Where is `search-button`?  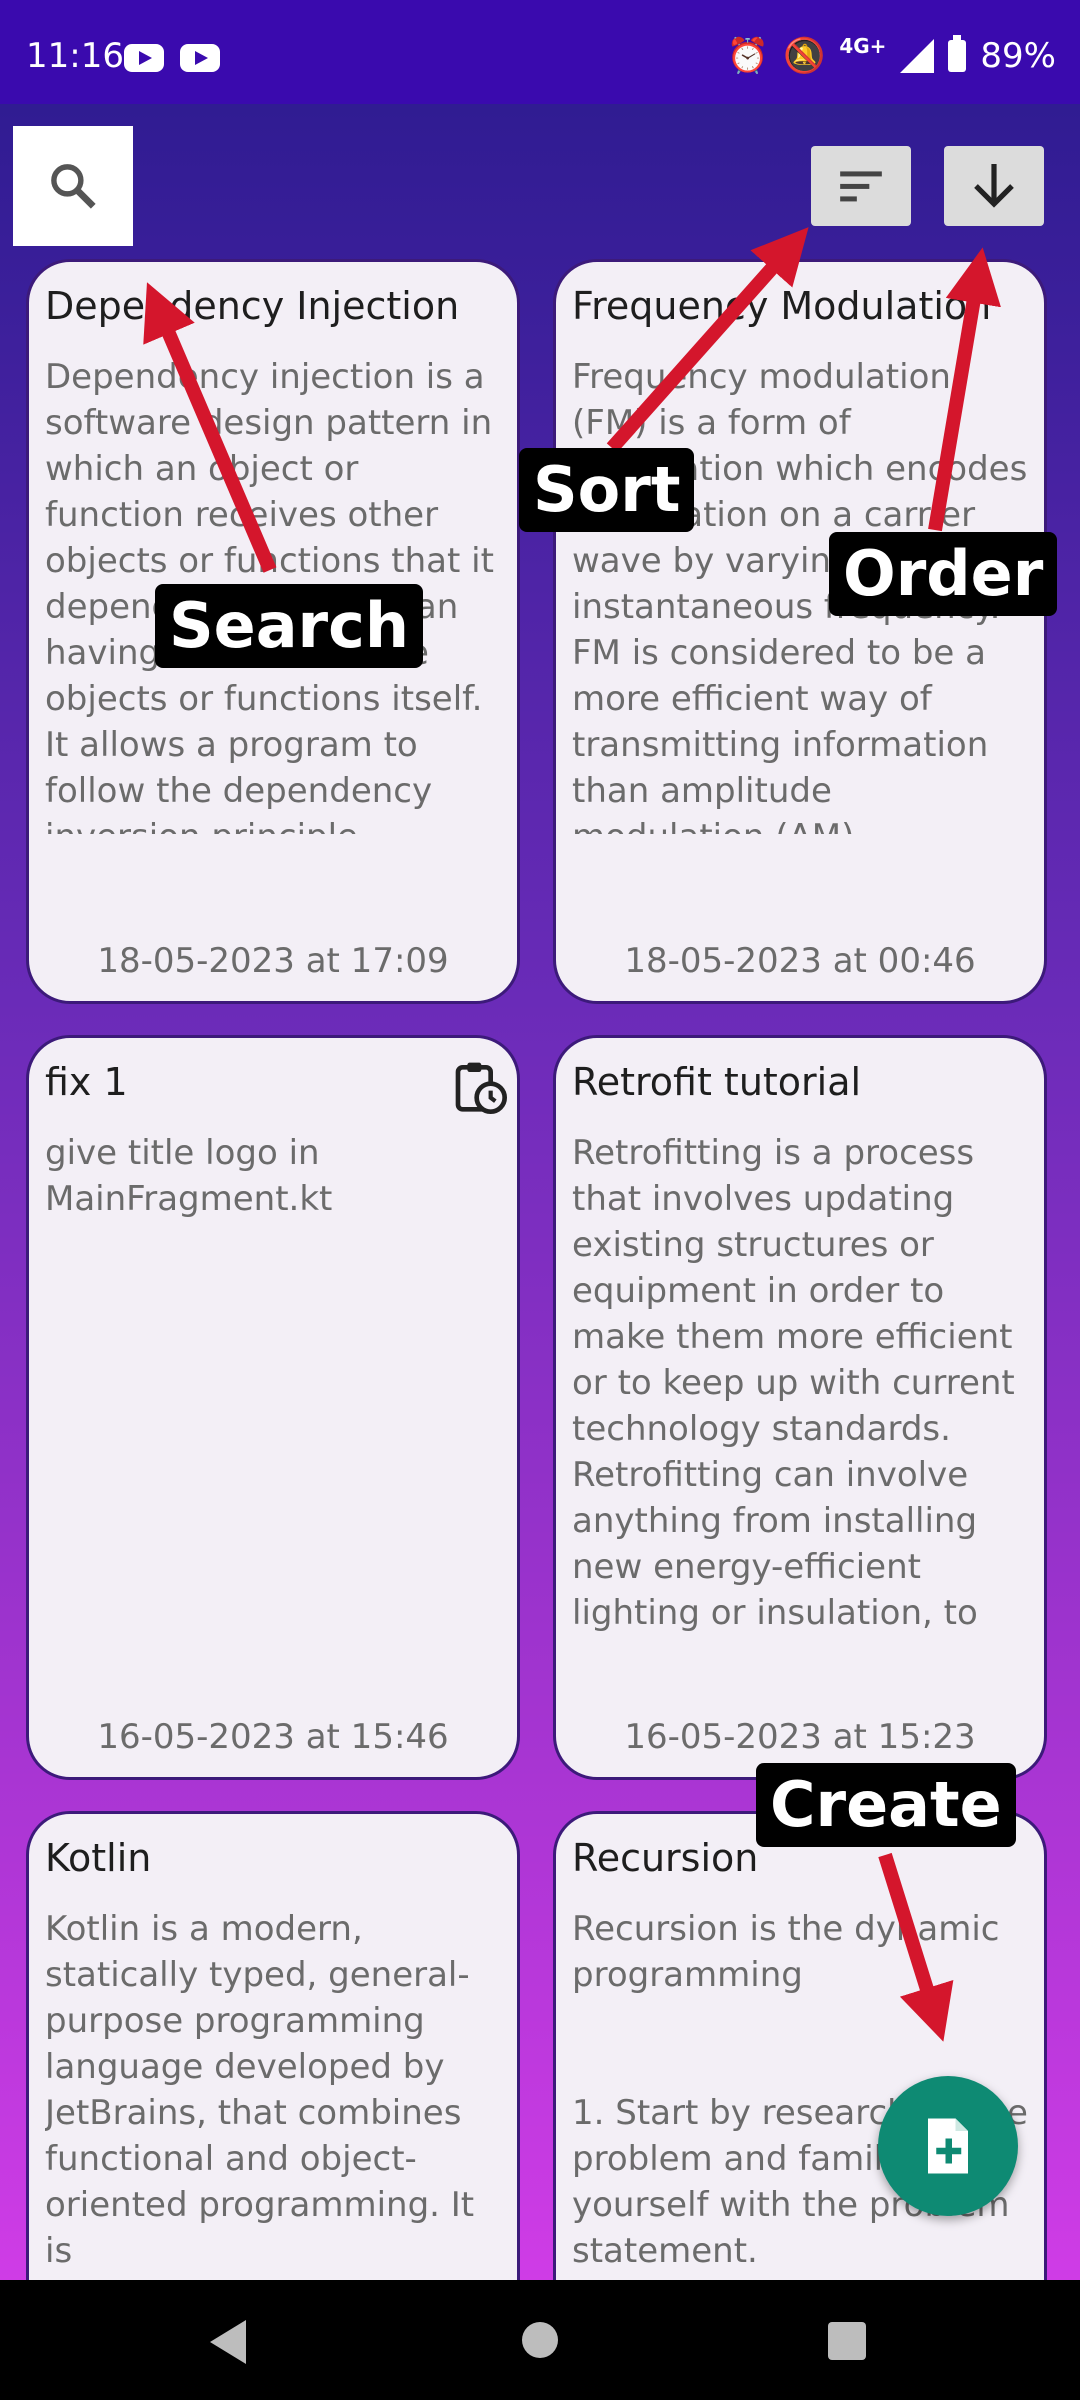
search-button is located at coordinates (73, 186).